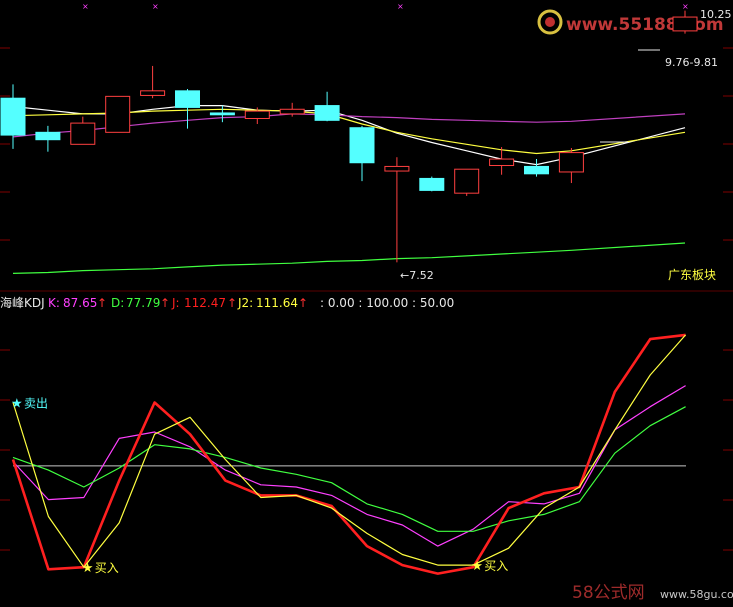  I want to click on legend-j-name: J:, so click(175, 303).